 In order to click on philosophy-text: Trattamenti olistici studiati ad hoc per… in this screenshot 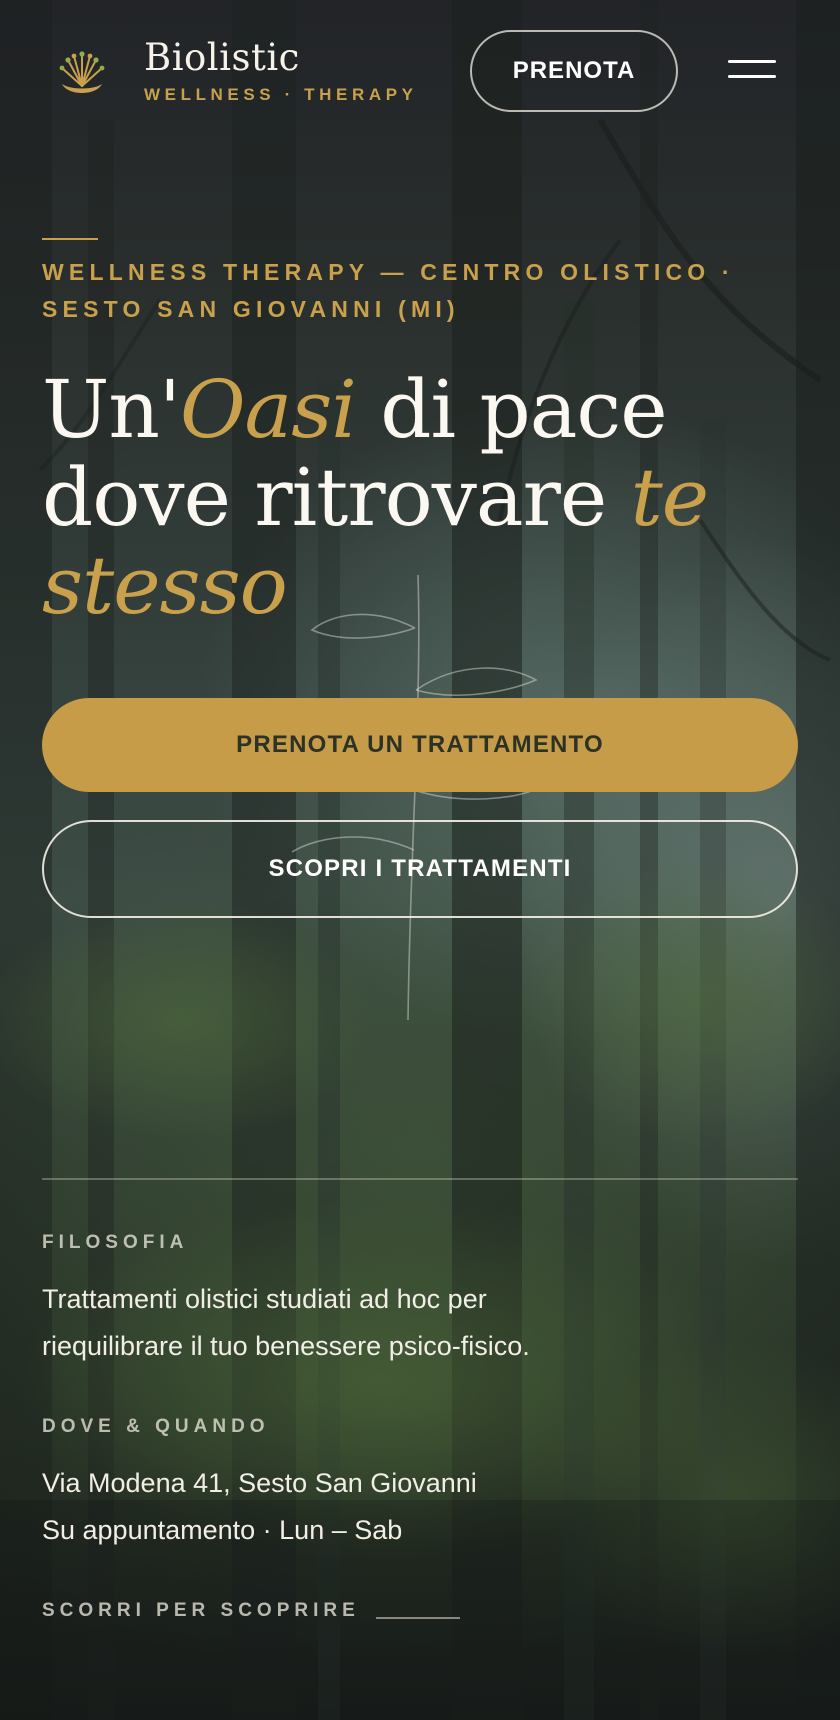, I will do `click(392, 1323)`.